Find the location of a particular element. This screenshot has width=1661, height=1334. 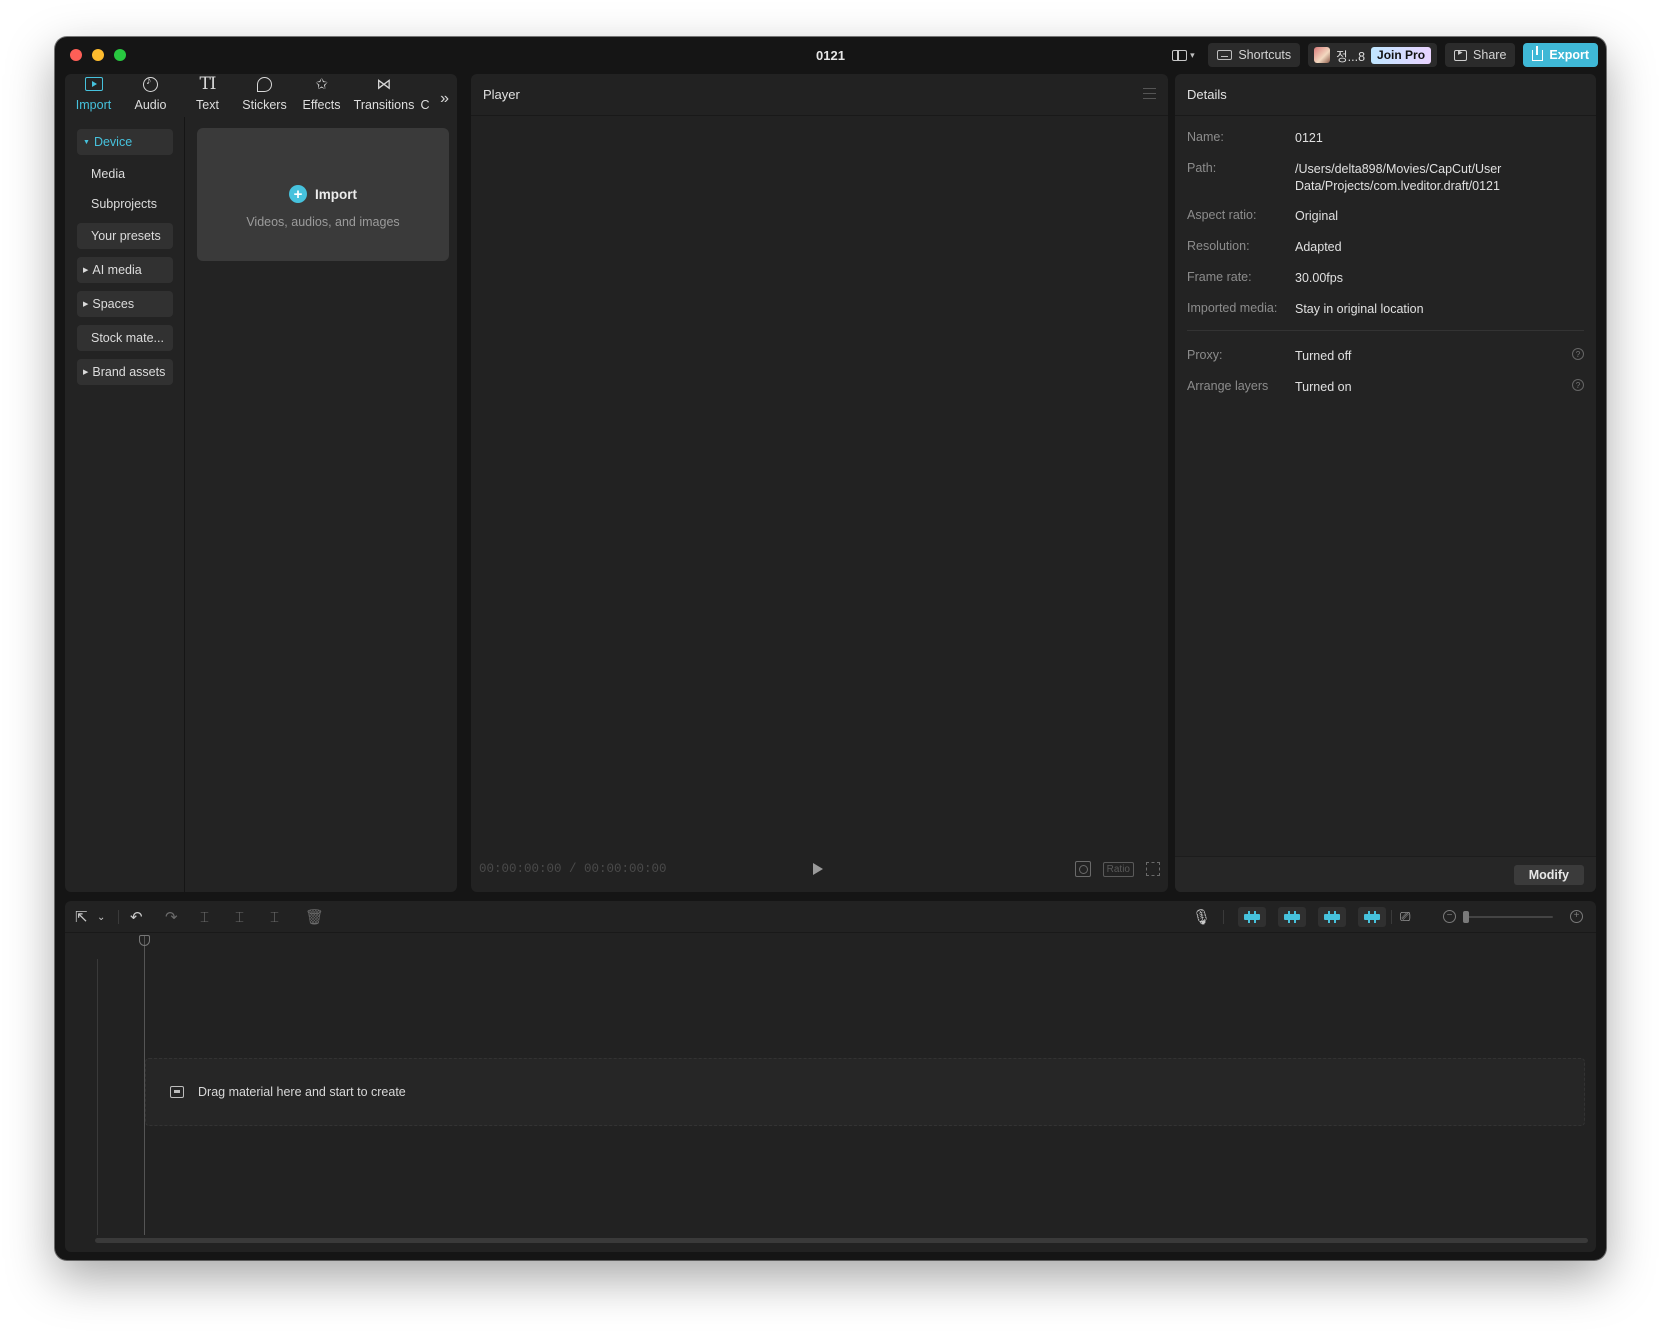

effects-icon: ✩ is located at coordinates (321, 84).